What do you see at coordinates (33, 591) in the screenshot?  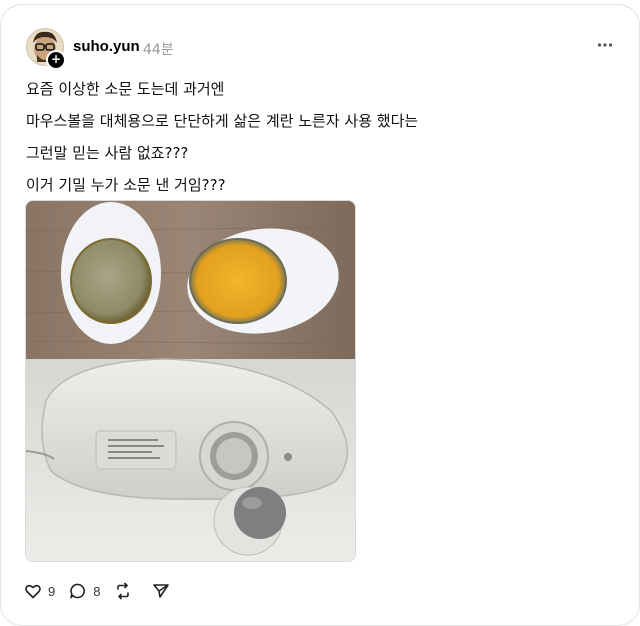 I see `heart-icon` at bounding box center [33, 591].